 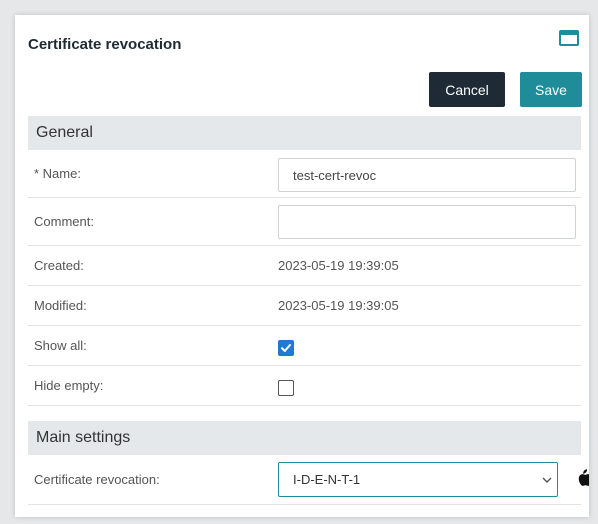 What do you see at coordinates (427, 175) in the screenshot?
I see `name-input` at bounding box center [427, 175].